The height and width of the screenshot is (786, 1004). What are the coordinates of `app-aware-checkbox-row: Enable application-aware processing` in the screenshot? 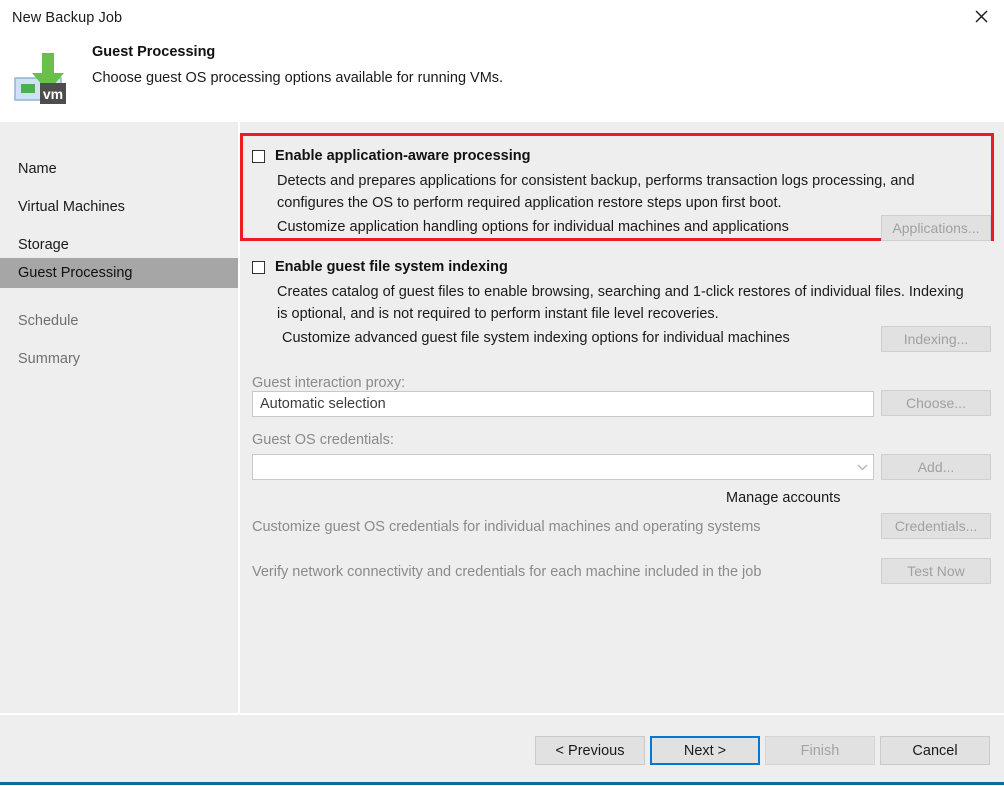 It's located at (391, 156).